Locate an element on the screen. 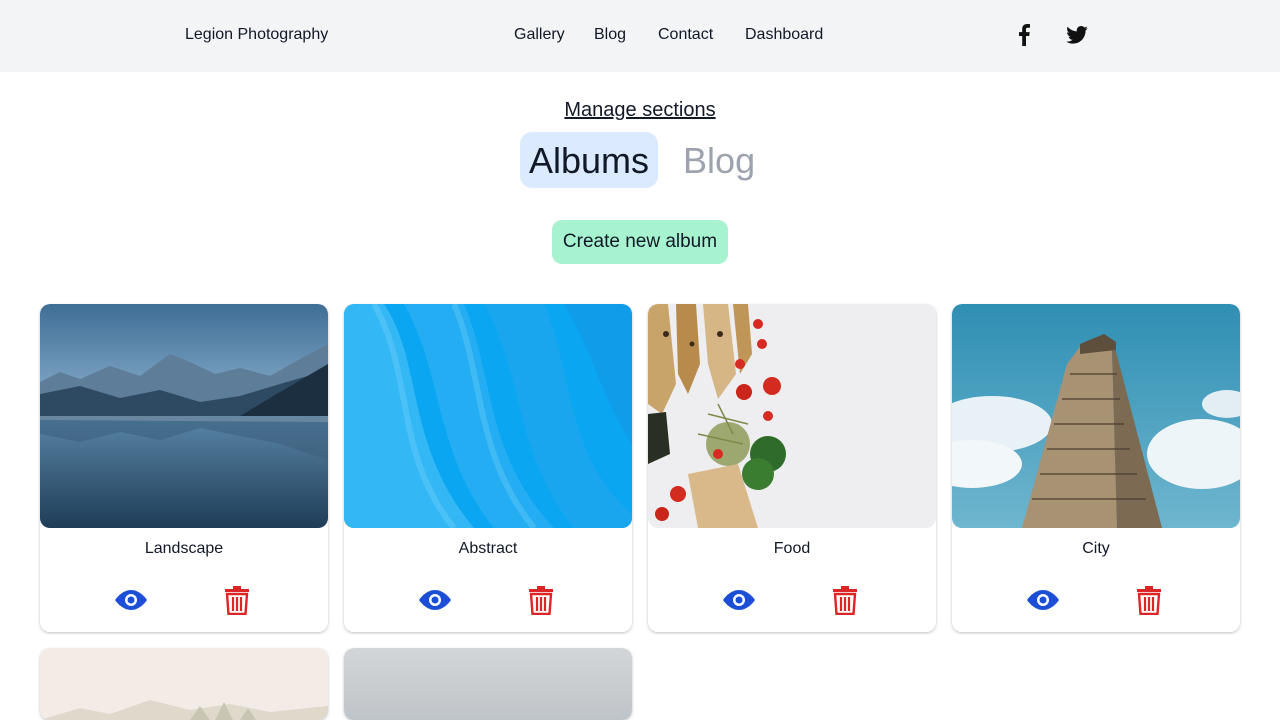 This screenshot has width=1280, height=720. album-title: Abstract is located at coordinates (488, 548).